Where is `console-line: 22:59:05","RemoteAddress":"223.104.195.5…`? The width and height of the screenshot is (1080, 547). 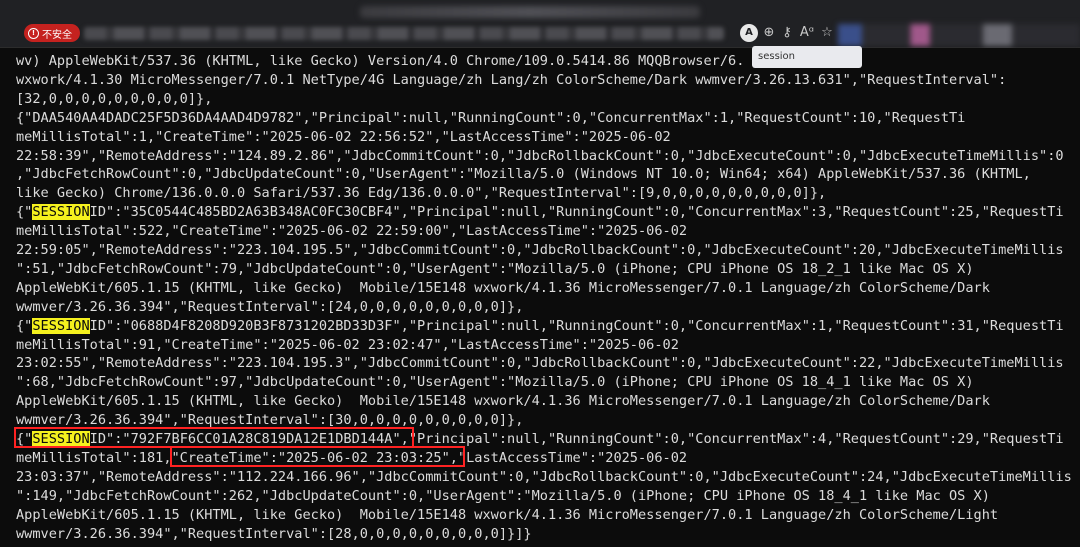 console-line: 22:59:05","RemoteAddress":"223.104.195.5… is located at coordinates (540, 250).